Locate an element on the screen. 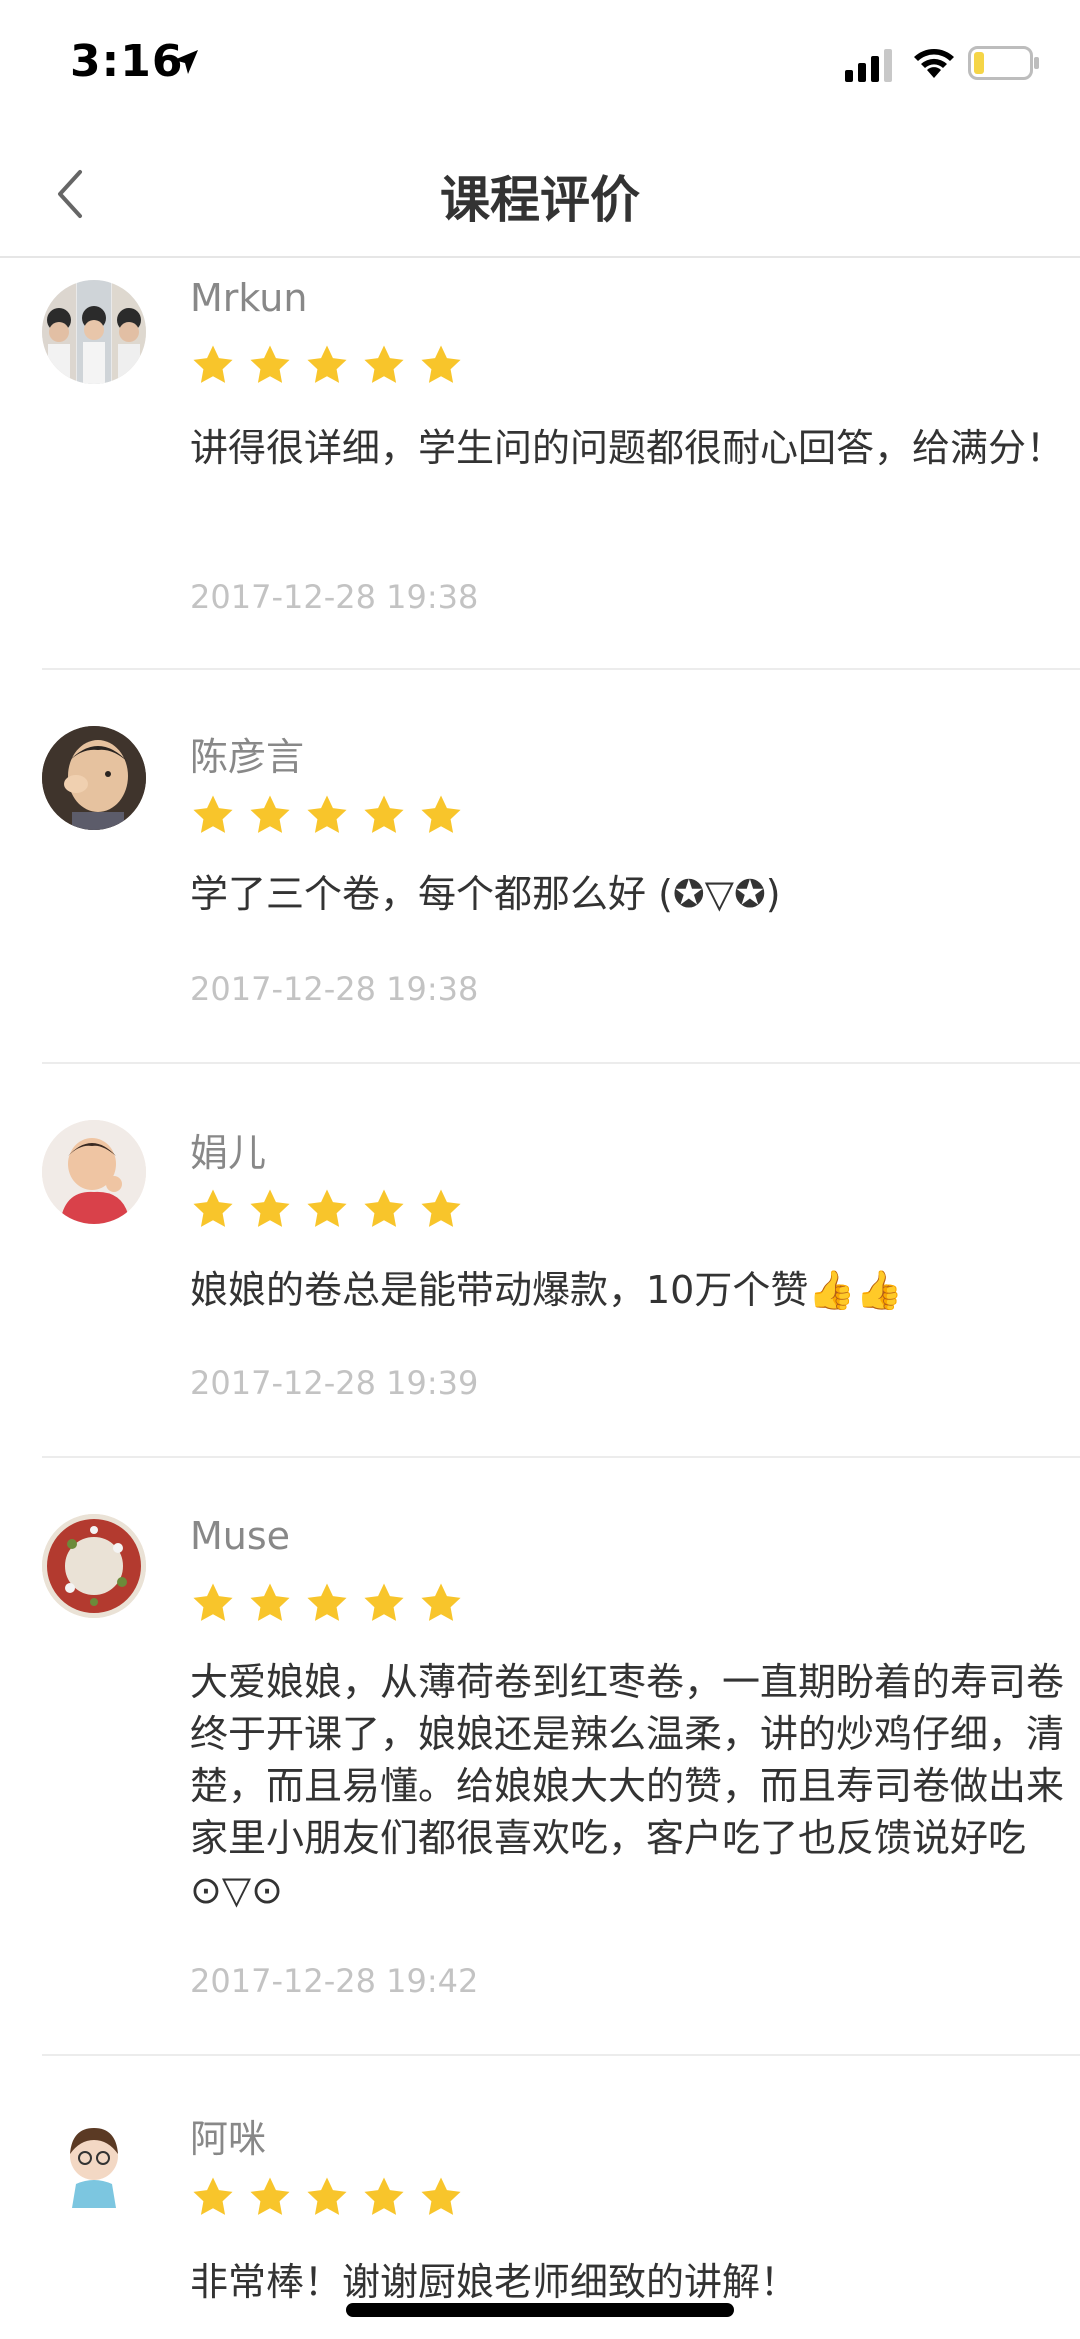 Image resolution: width=1080 pixels, height=2339 pixels. reviewer-name: Mrkun is located at coordinates (249, 298).